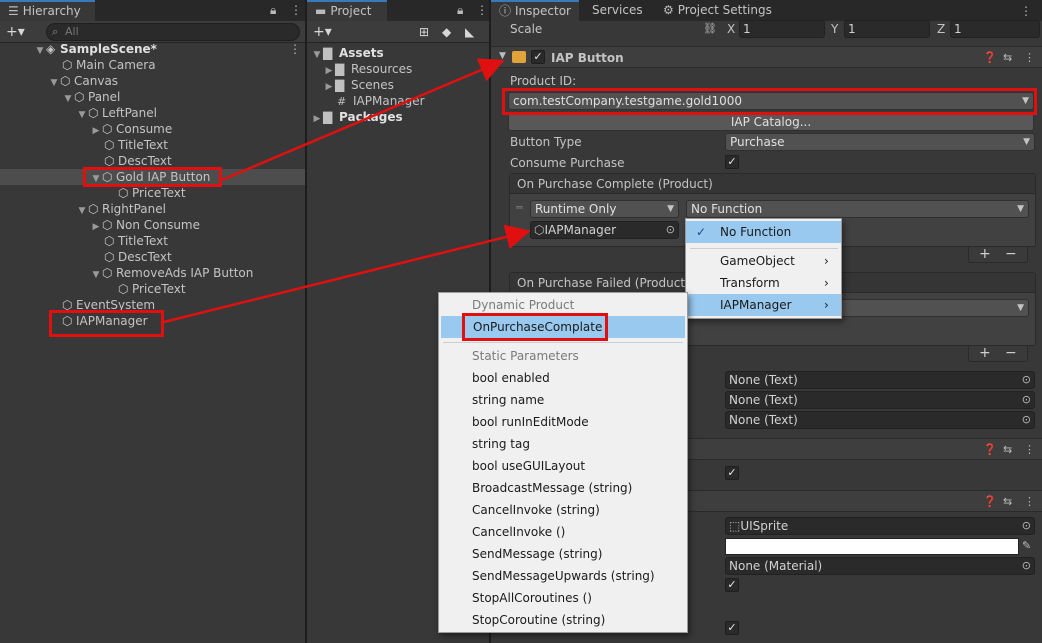  What do you see at coordinates (537, 554) in the screenshot?
I see `menu-item-method: SendMessage (string)` at bounding box center [537, 554].